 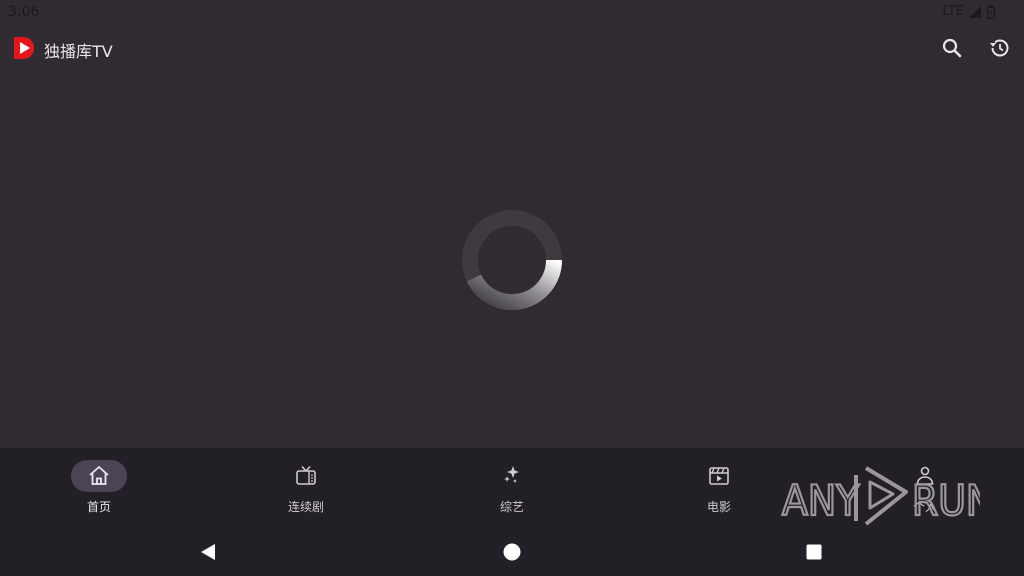 What do you see at coordinates (719, 488) in the screenshot?
I see `nav-item-movies: 电影` at bounding box center [719, 488].